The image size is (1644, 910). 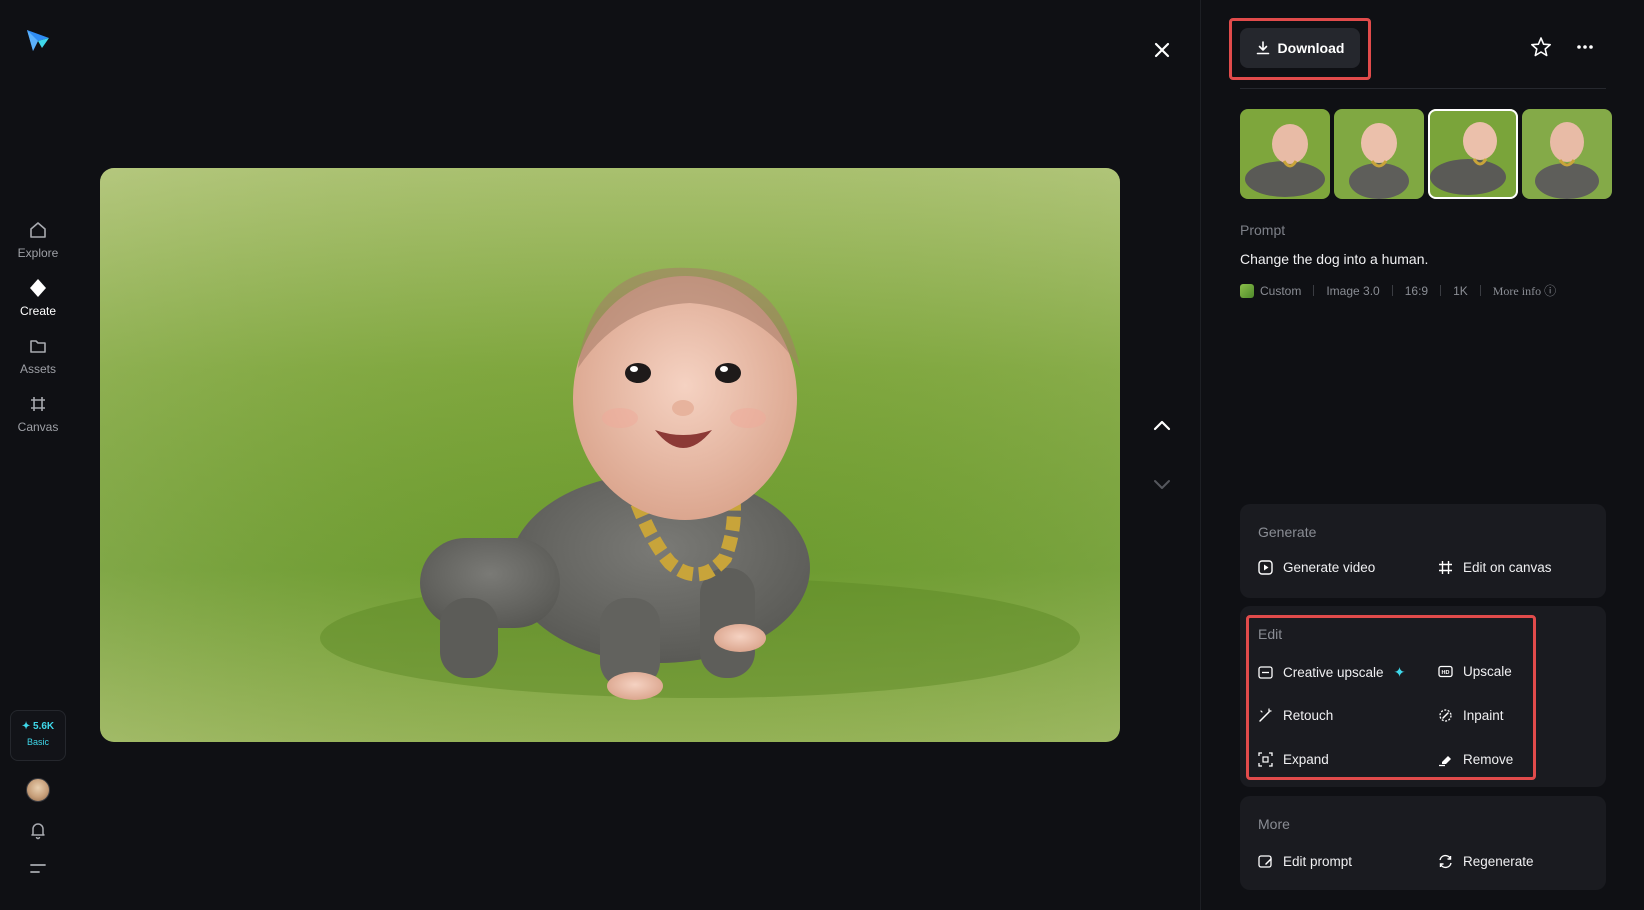 I want to click on edit-prompt-button: Edit prompt, so click(x=1305, y=861).